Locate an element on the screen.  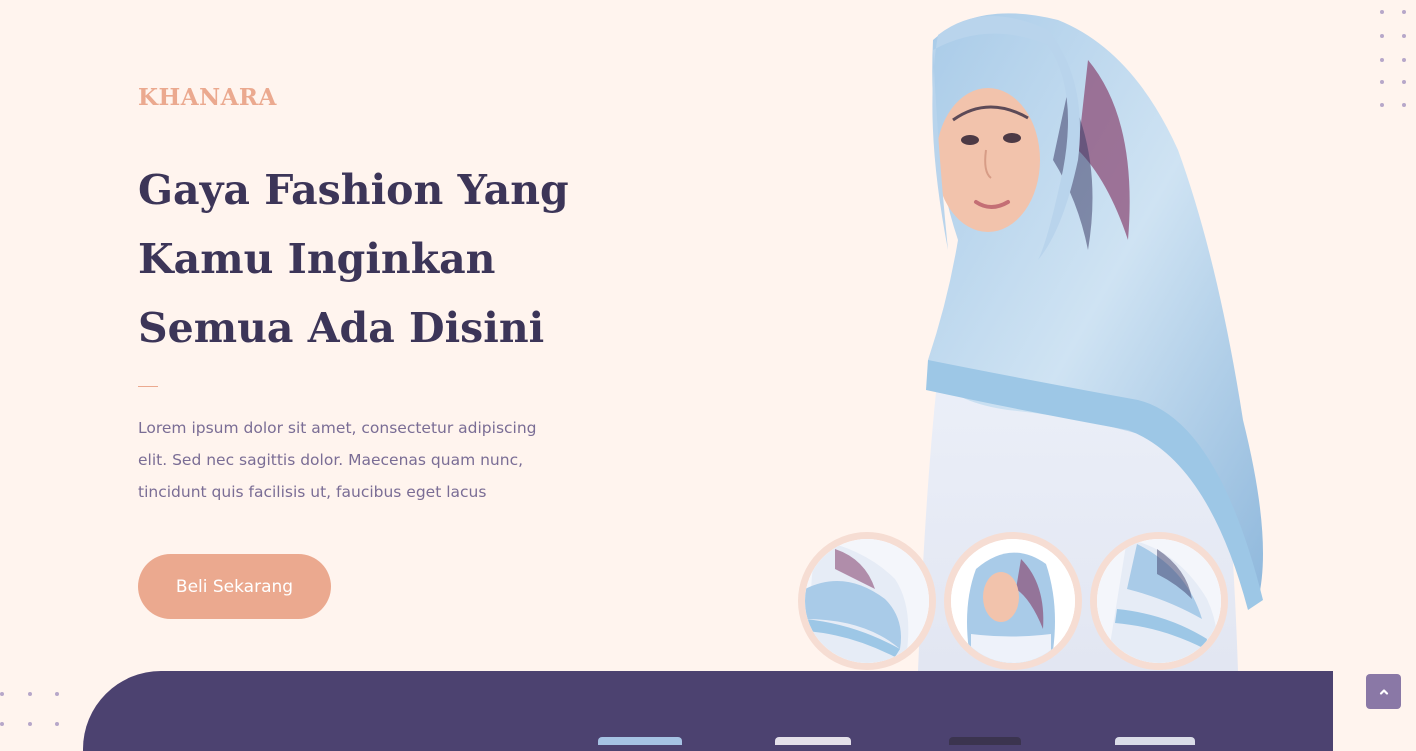
dot-pattern-bottom-left is located at coordinates (35, 710).